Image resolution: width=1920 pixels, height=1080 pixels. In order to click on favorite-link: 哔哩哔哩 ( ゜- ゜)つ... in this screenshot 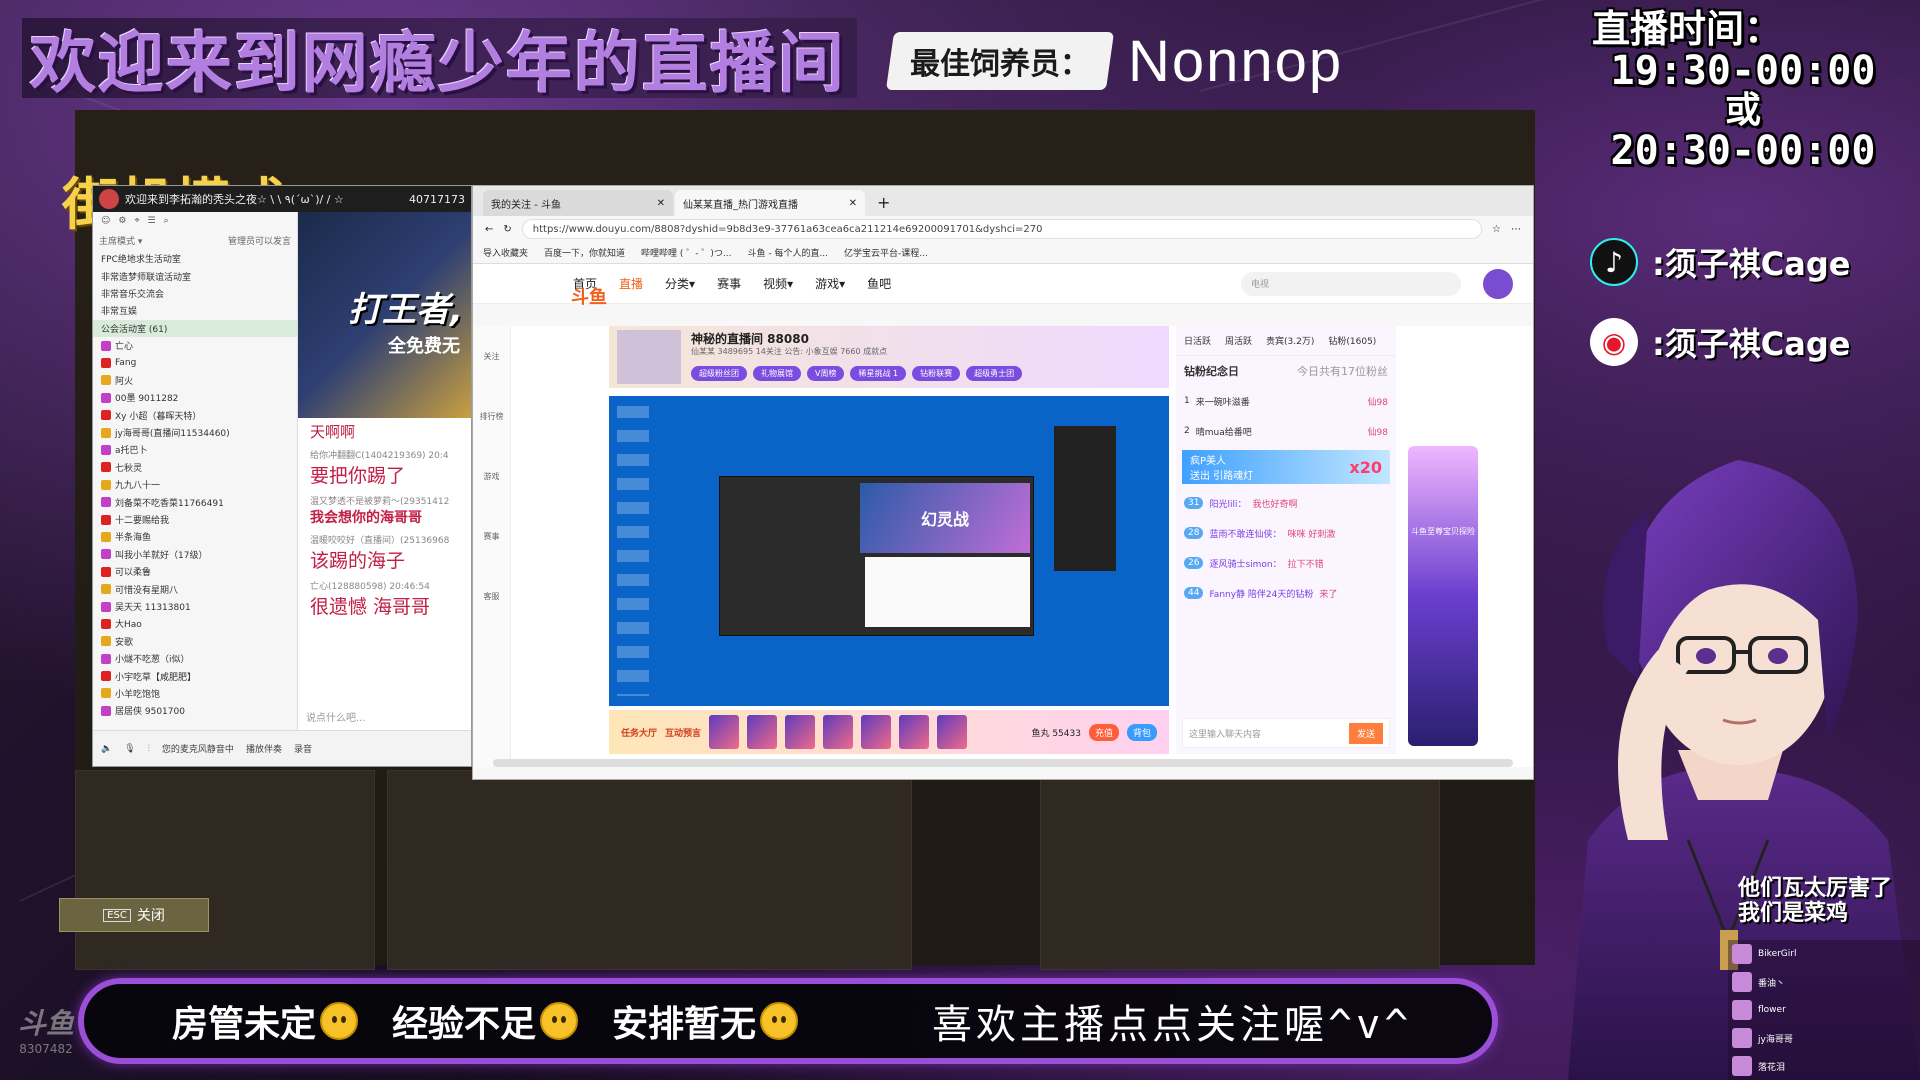, I will do `click(686, 252)`.